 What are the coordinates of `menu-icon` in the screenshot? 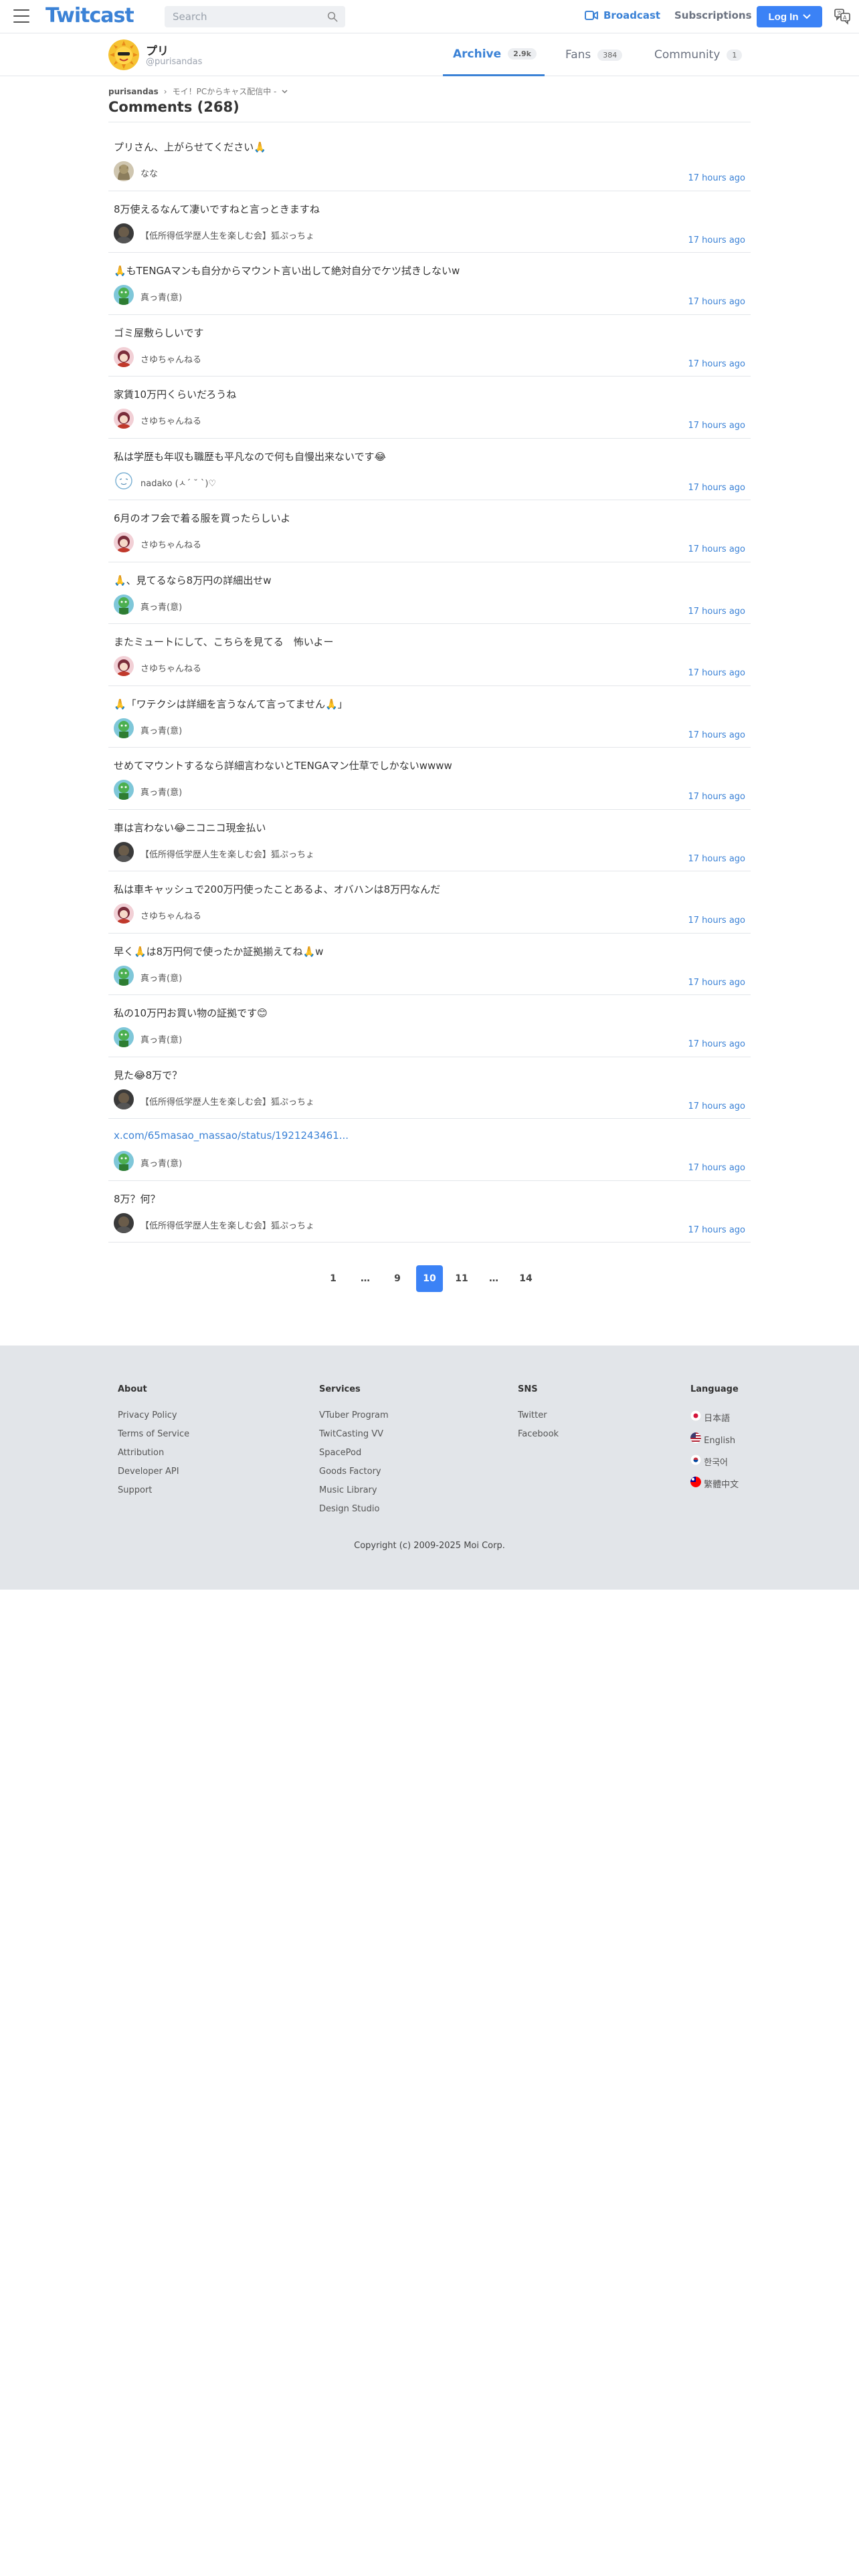 It's located at (21, 16).